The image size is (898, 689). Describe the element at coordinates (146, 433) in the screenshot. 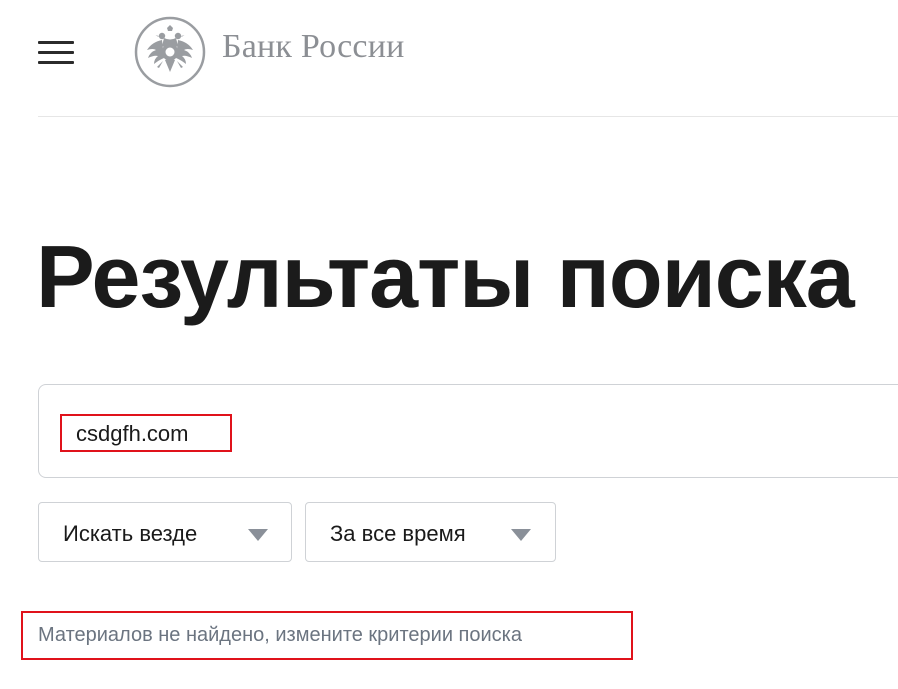

I see `search-input-value: csdgfh.com` at that location.